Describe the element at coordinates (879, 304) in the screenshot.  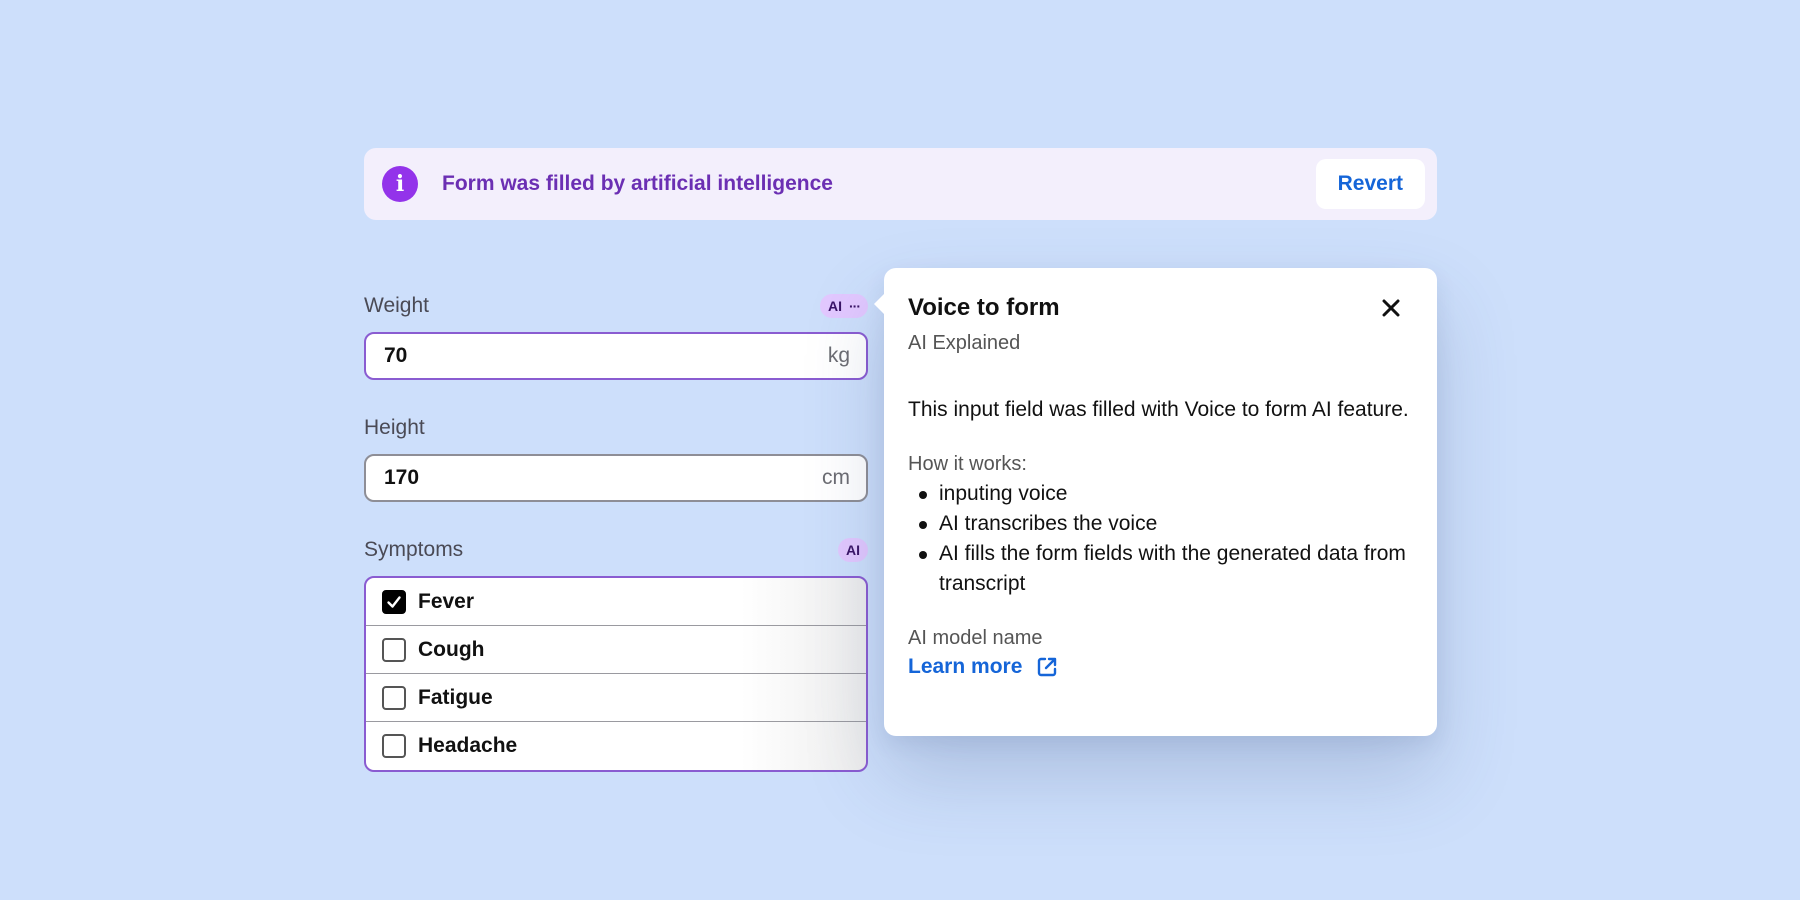
I see `popover-arrow` at that location.